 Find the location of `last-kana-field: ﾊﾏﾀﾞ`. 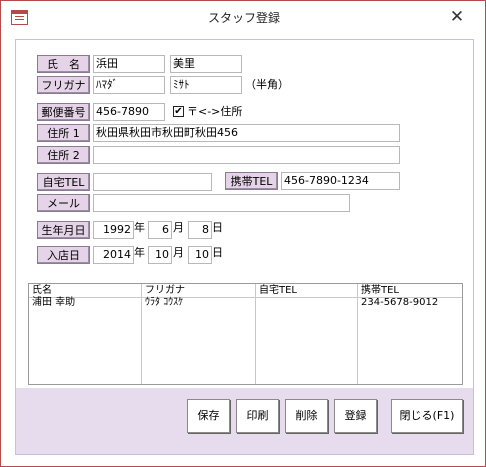

last-kana-field: ﾊﾏﾀﾞ is located at coordinates (129, 85).